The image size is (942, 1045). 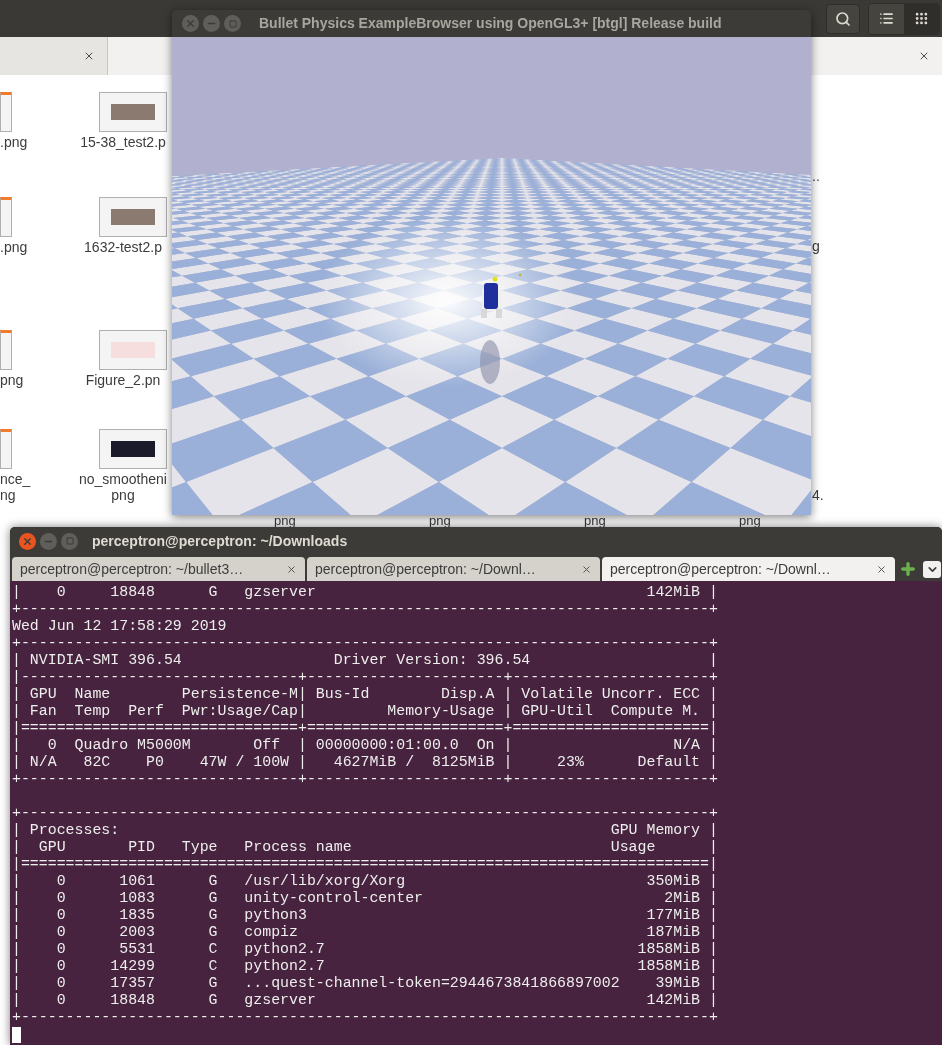 I want to click on terminal-line: |-------------------------------+----------------------+----------------------+, so click(x=365, y=677).